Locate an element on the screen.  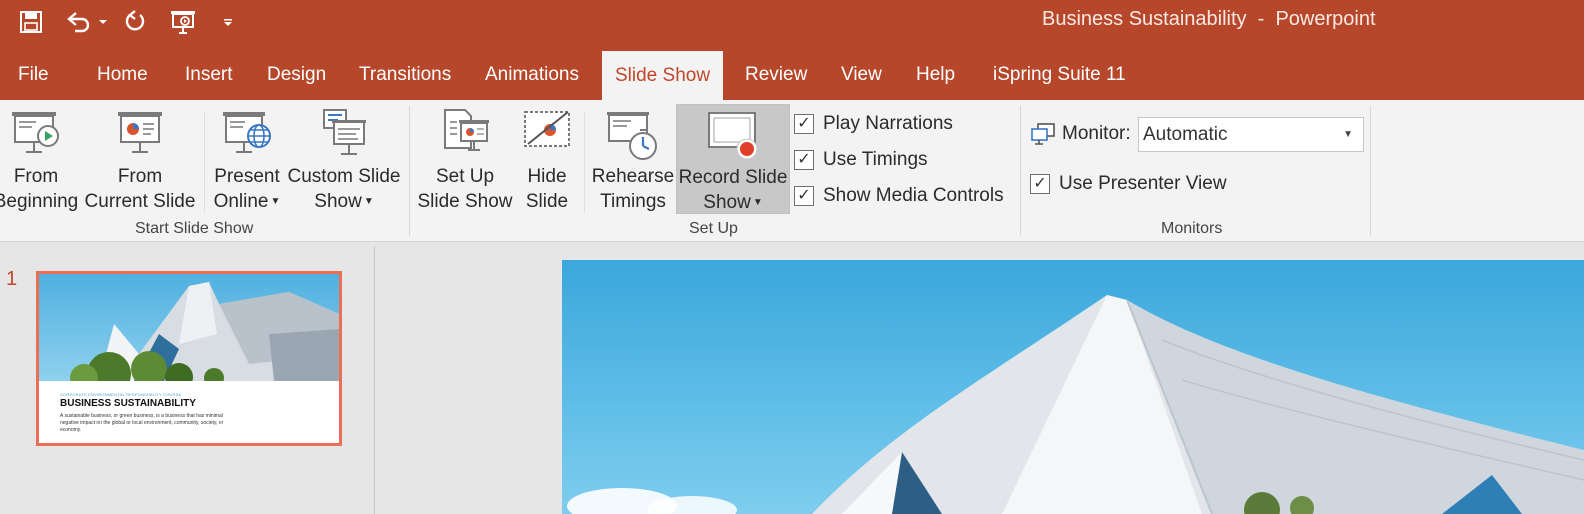
save-button is located at coordinates (31, 22).